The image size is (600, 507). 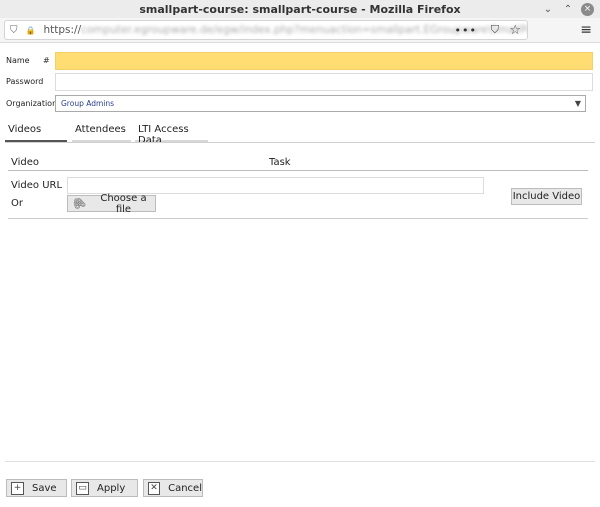 I want to click on organization-value: Group Admins, so click(x=88, y=103).